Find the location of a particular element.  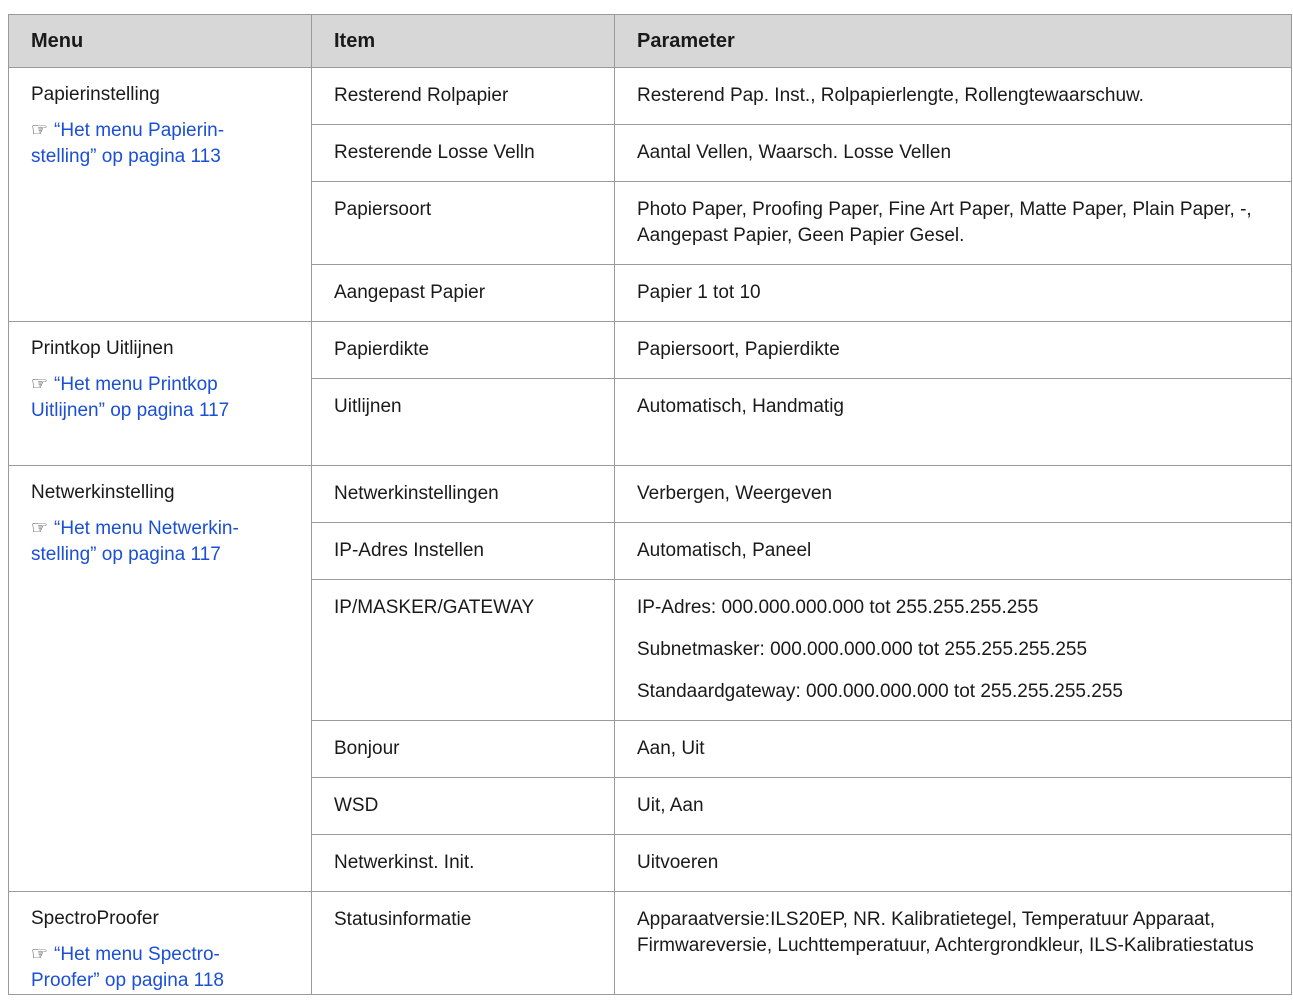

item-cell: Resterend Rolpapier is located at coordinates (463, 96).